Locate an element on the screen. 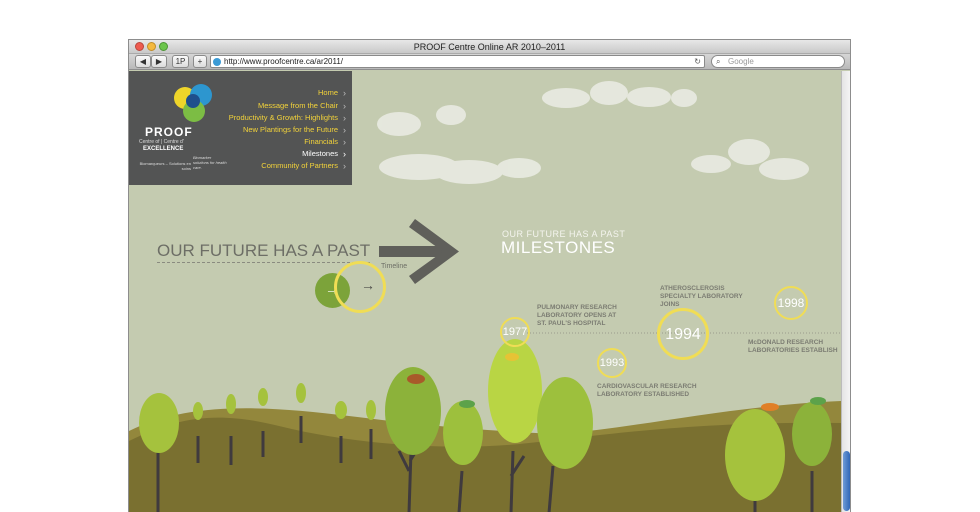 The image size is (980, 512). milestone-year: 1977 is located at coordinates (515, 332).